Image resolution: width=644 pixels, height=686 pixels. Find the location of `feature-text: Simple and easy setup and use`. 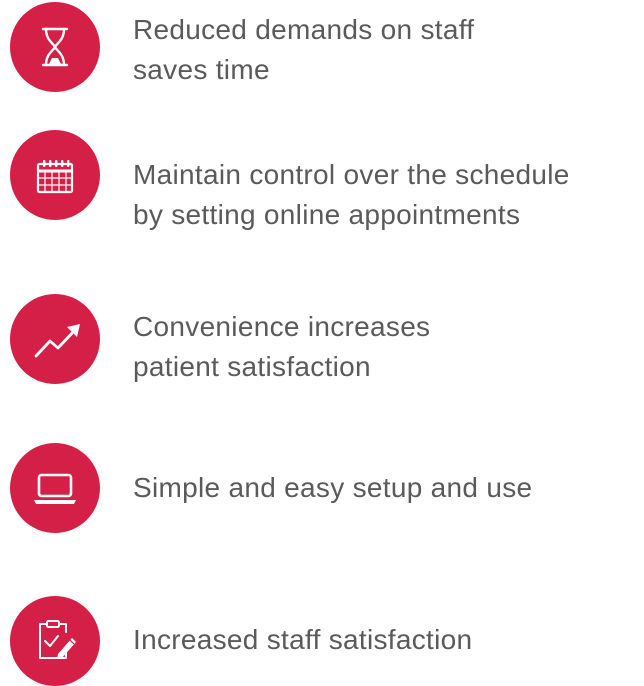

feature-text: Simple and easy setup and use is located at coordinates (385, 488).